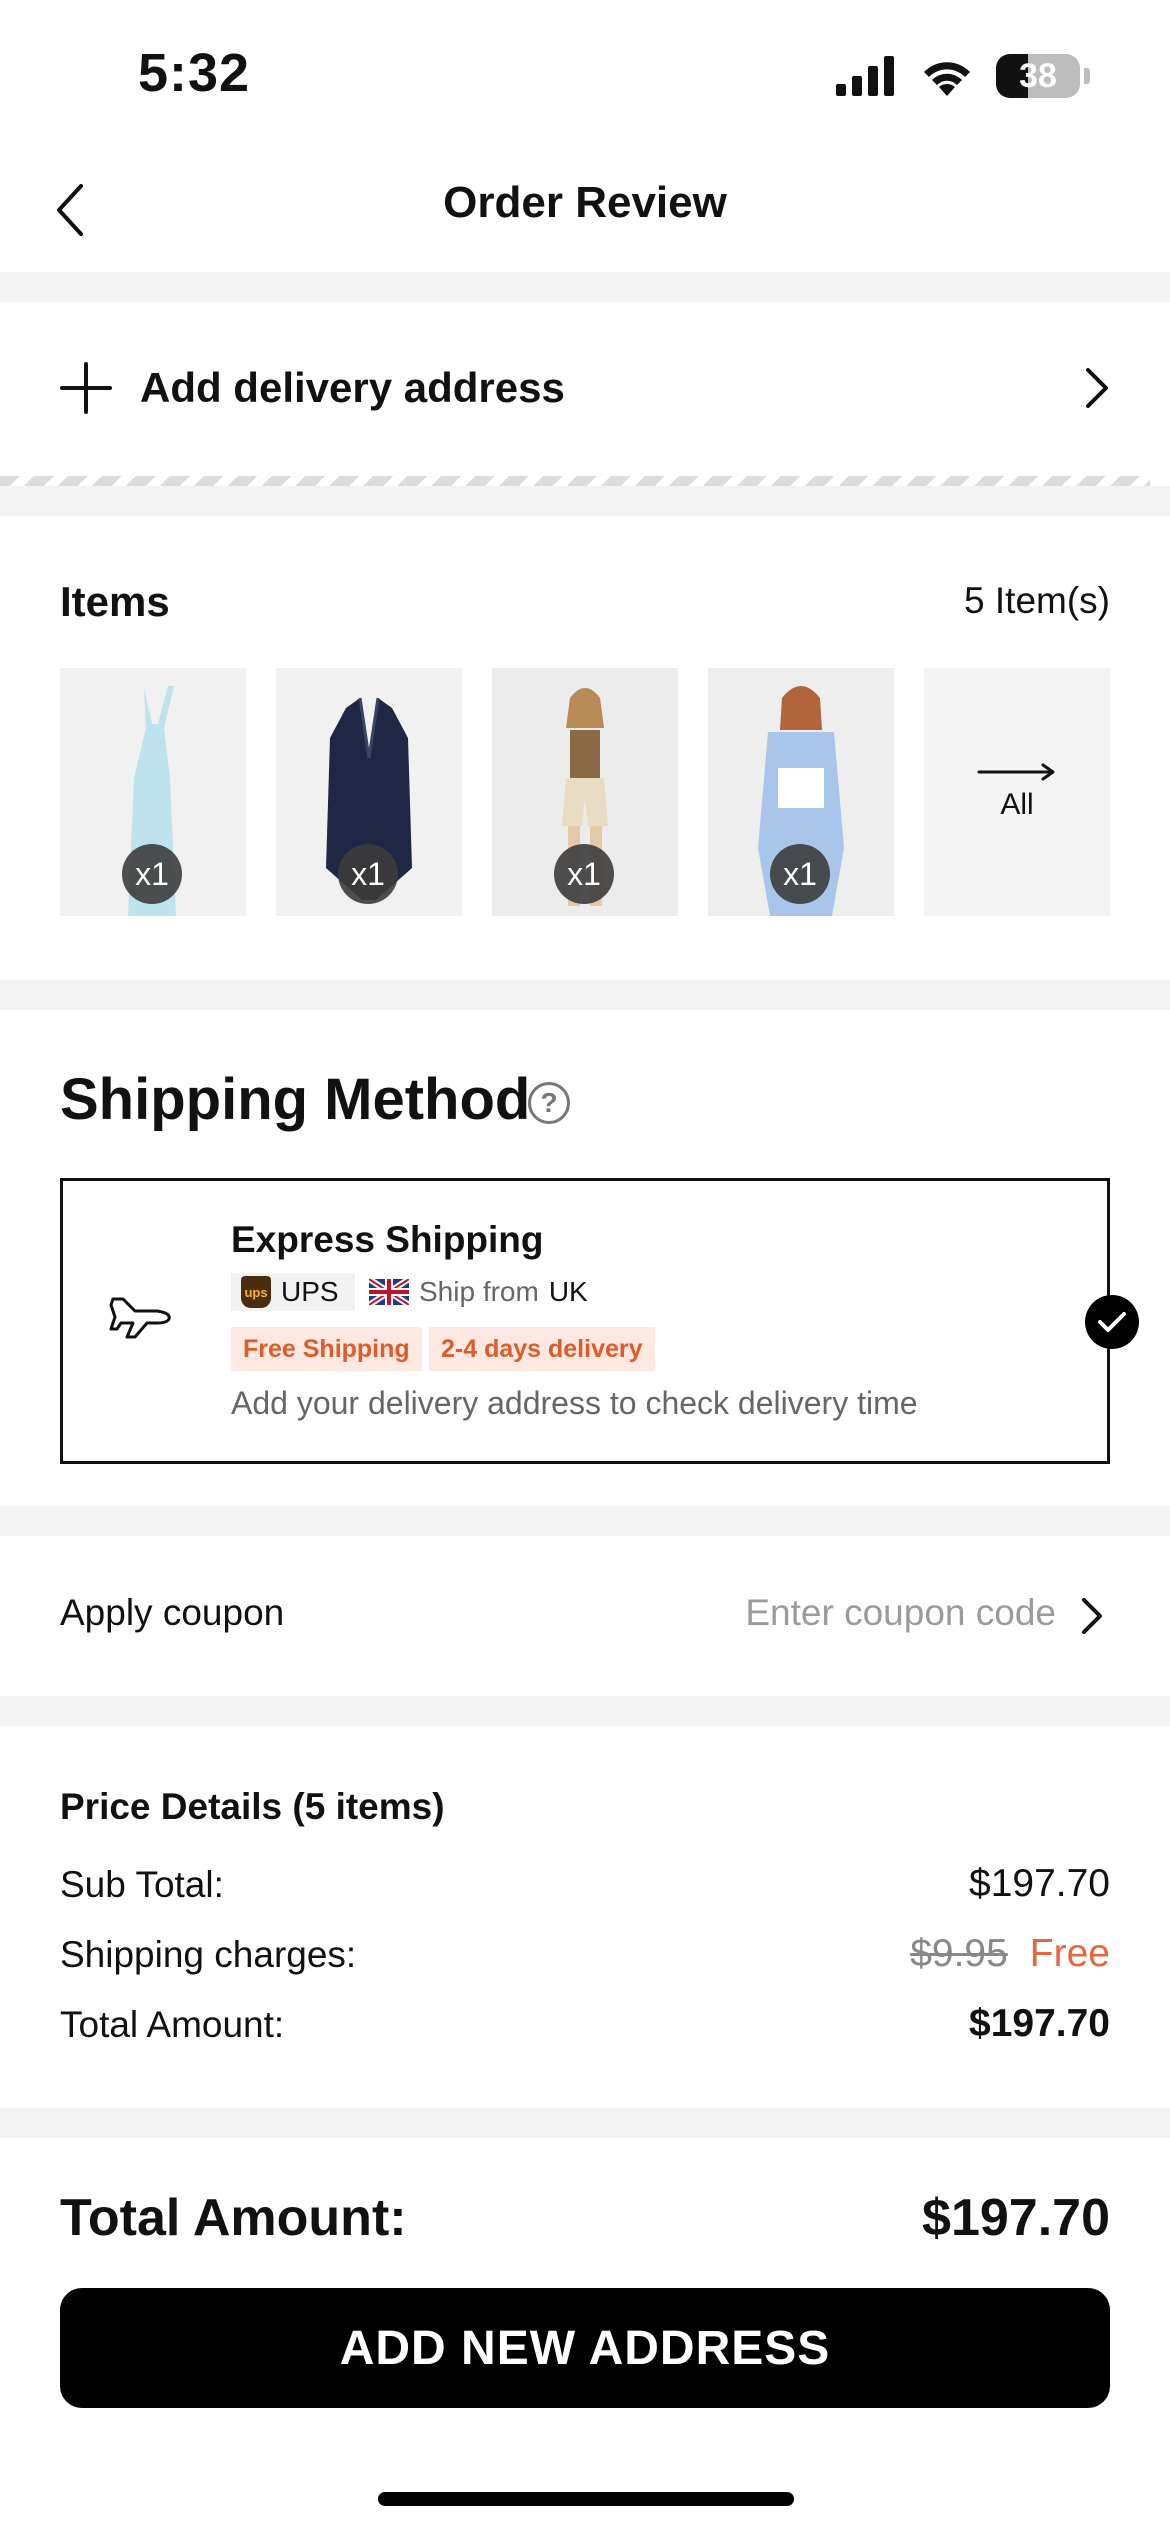  I want to click on subtotal-value: $197.70, so click(1039, 1883).